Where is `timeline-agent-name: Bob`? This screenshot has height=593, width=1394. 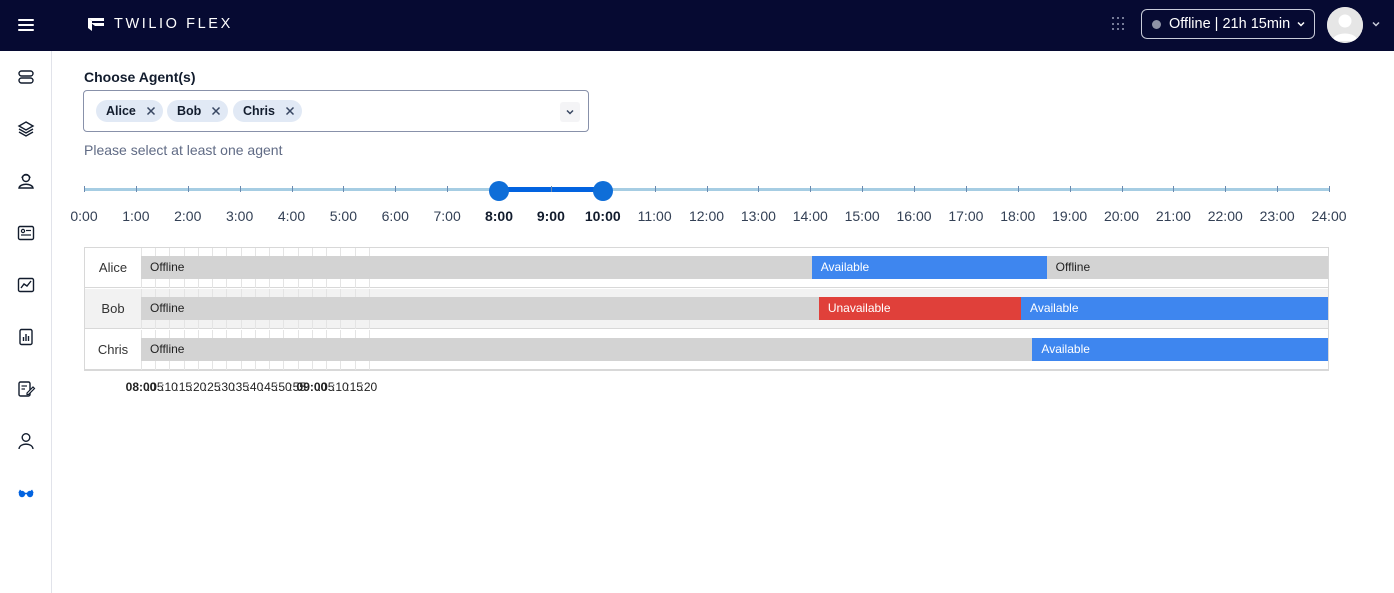 timeline-agent-name: Bob is located at coordinates (113, 308).